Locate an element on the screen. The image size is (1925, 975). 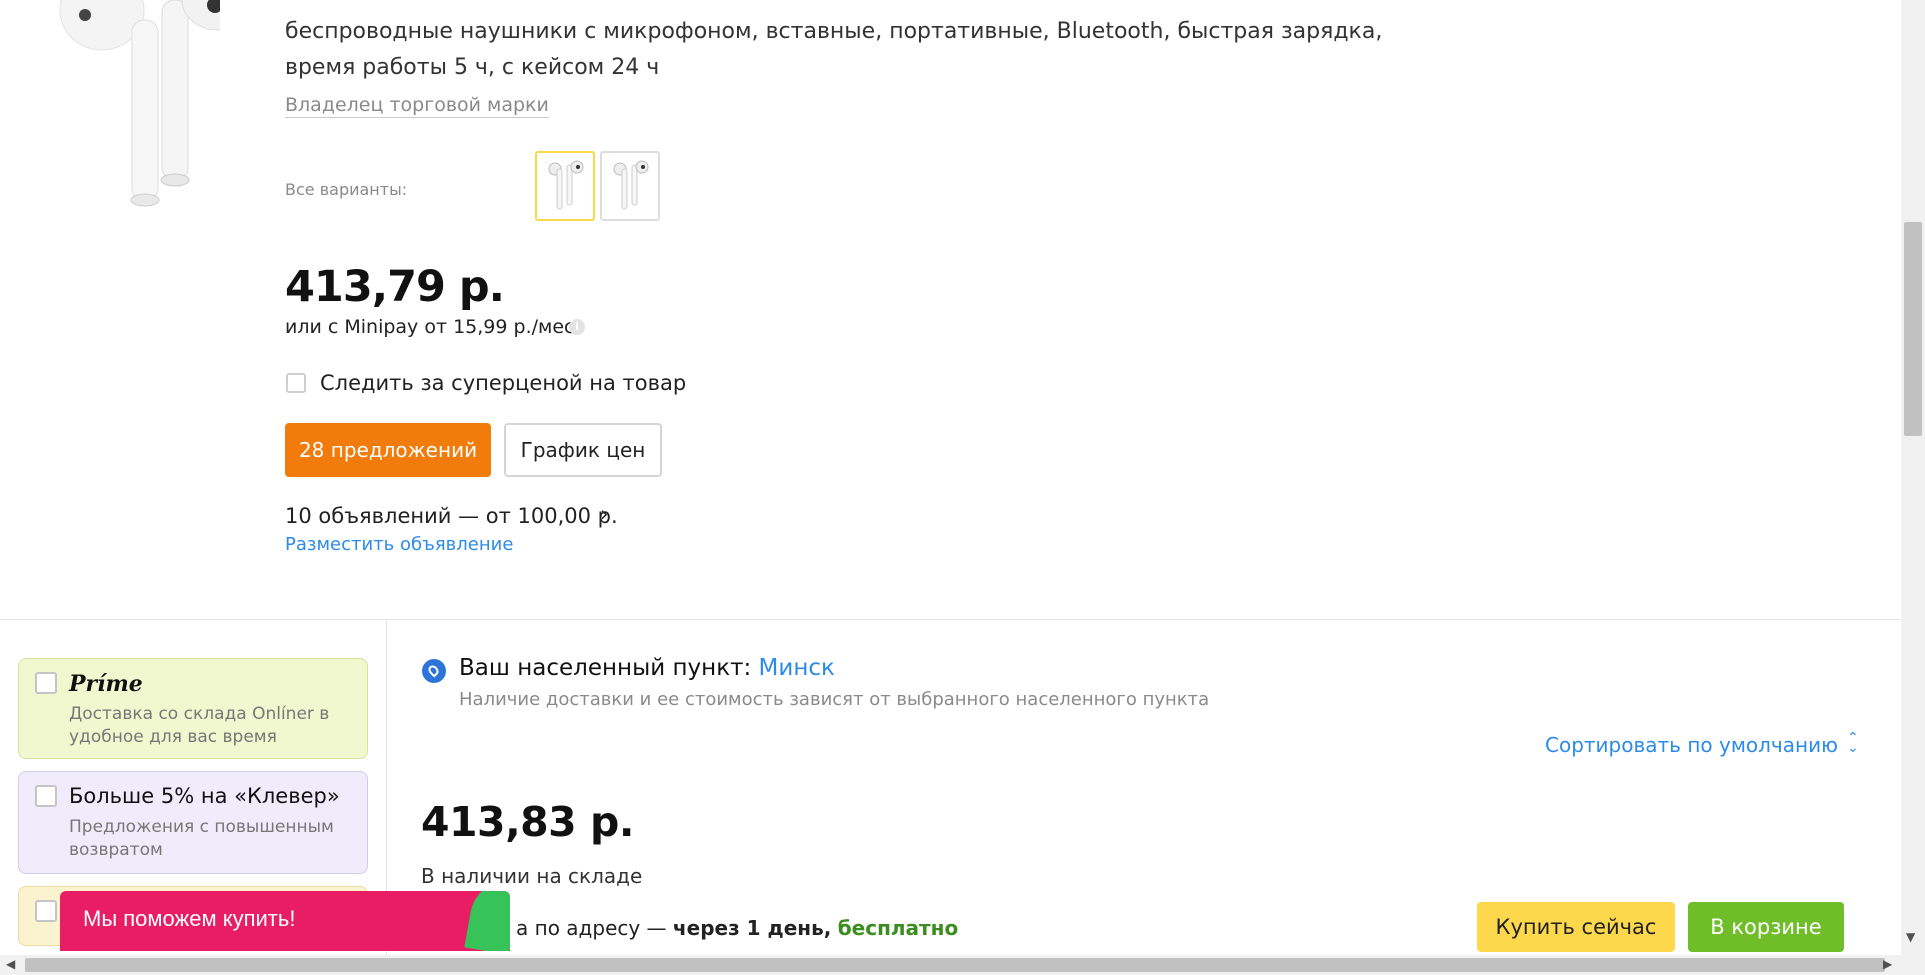
delivery-prefix: а по адресу — is located at coordinates (591, 928).